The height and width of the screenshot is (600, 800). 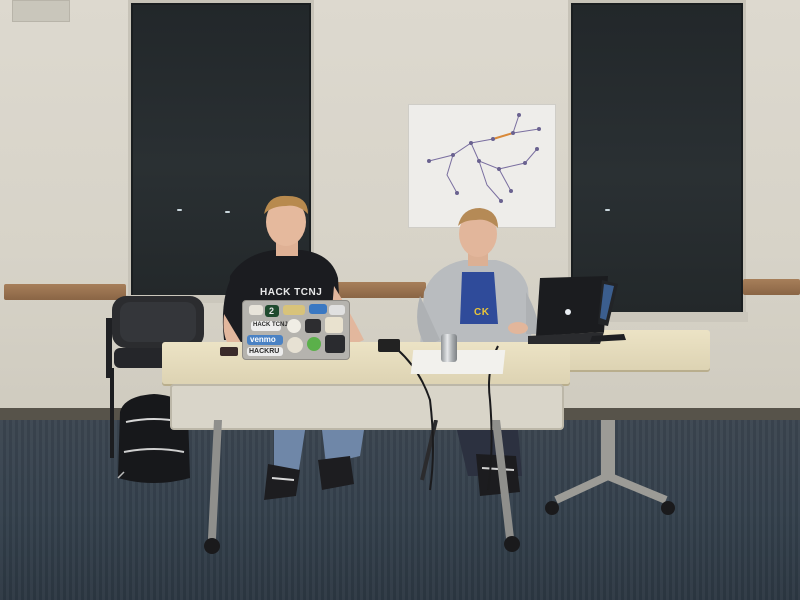 What do you see at coordinates (229, 351) in the screenshot?
I see `smartphone` at bounding box center [229, 351].